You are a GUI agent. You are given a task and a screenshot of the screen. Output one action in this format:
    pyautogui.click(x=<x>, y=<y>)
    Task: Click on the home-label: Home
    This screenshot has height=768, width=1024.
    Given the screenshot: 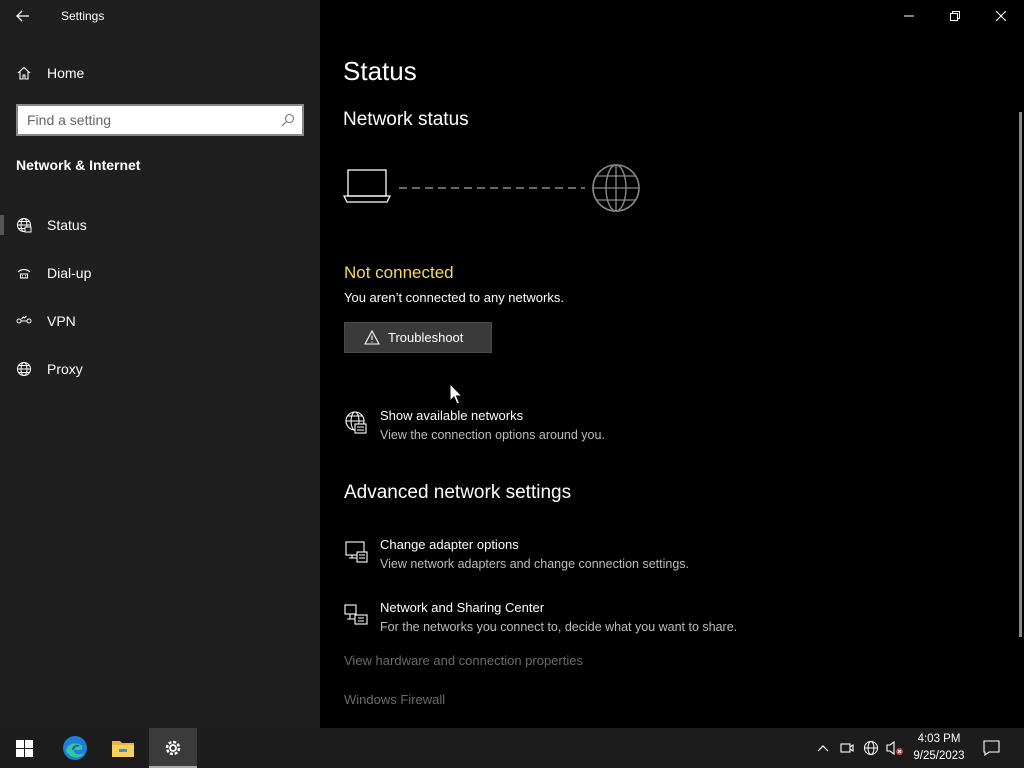 What is the action you would take?
    pyautogui.click(x=66, y=73)
    